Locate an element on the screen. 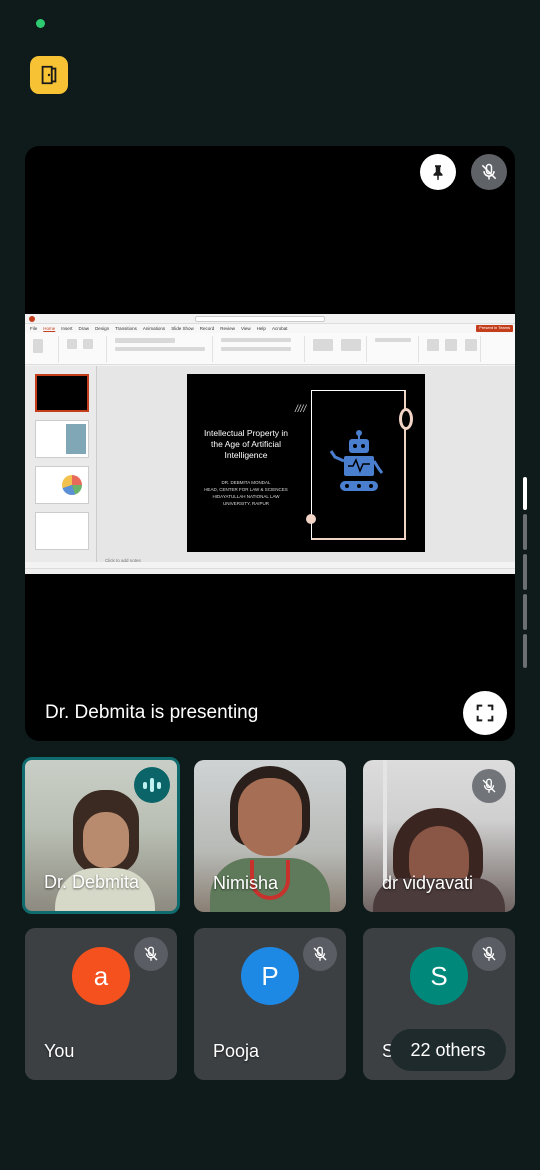  avatar: P is located at coordinates (270, 976).